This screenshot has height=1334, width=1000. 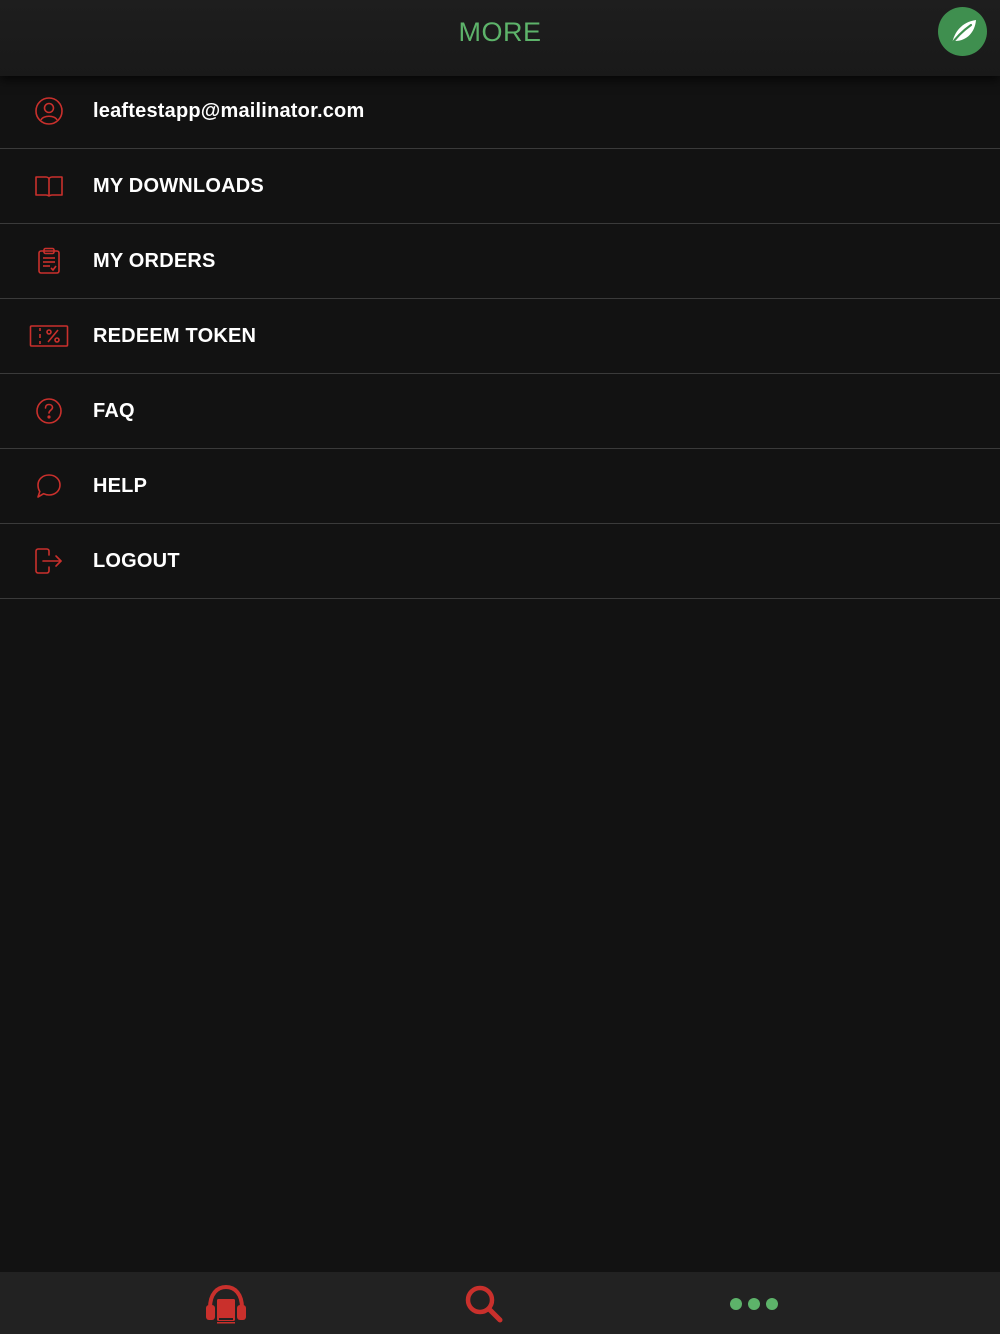 What do you see at coordinates (500, 561) in the screenshot?
I see `menu-item-logout: LOGOUT` at bounding box center [500, 561].